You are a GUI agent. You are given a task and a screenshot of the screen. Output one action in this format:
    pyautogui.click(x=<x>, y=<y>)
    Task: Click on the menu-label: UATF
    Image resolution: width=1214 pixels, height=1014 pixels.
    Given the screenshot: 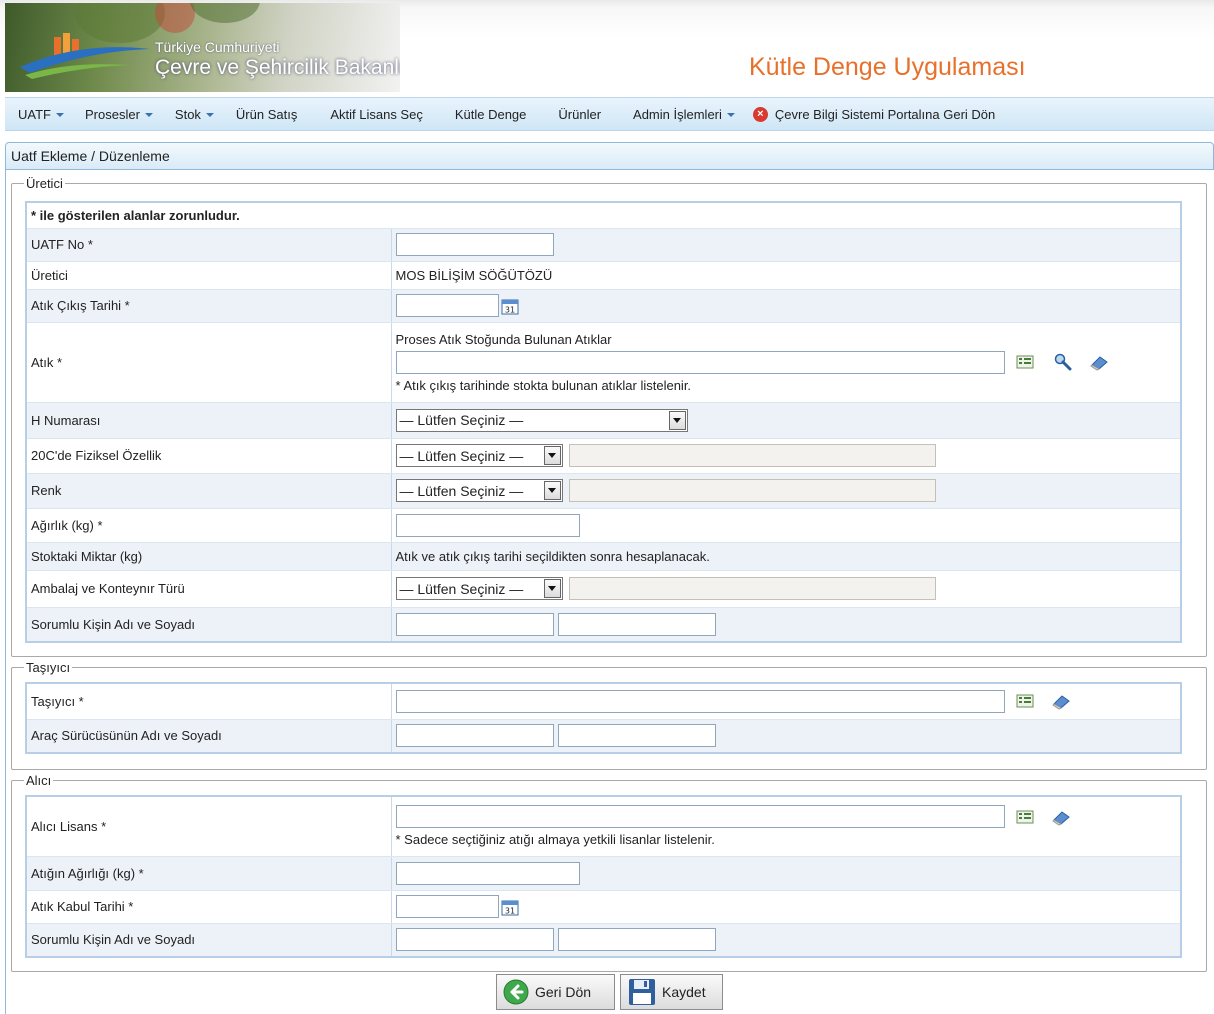 What is the action you would take?
    pyautogui.click(x=34, y=114)
    